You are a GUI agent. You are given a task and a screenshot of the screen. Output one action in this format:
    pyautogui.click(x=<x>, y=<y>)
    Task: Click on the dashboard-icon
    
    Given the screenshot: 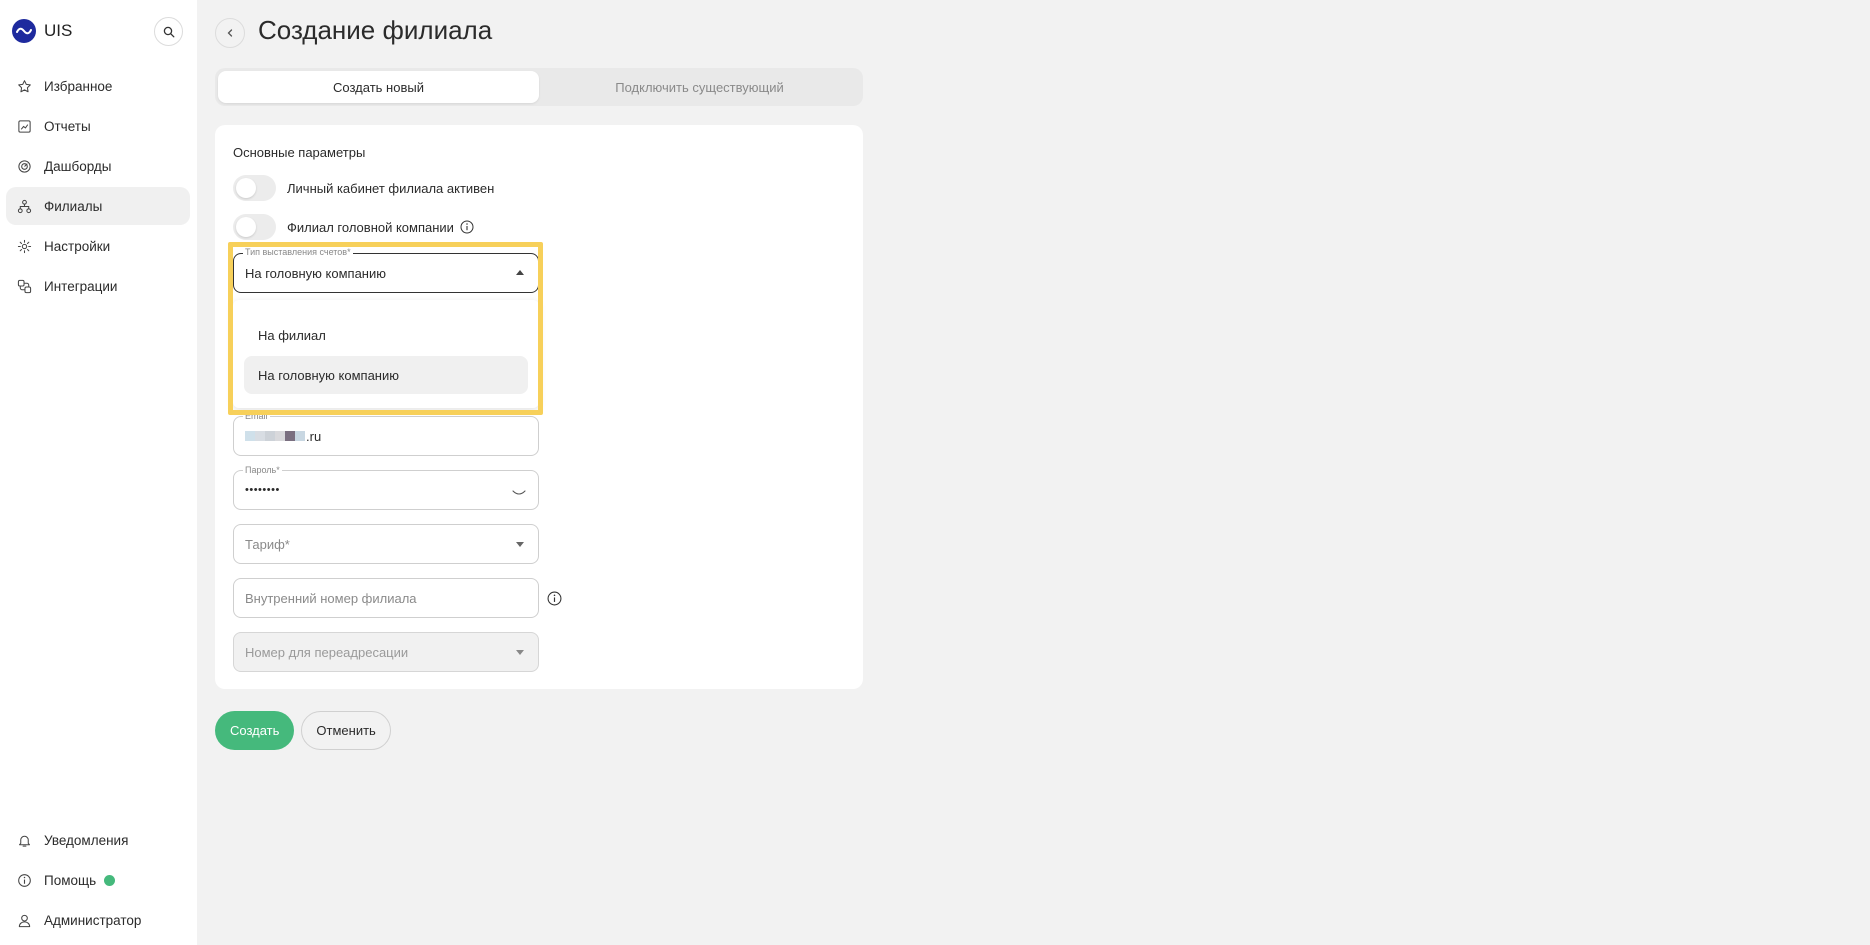 What is the action you would take?
    pyautogui.click(x=24, y=166)
    